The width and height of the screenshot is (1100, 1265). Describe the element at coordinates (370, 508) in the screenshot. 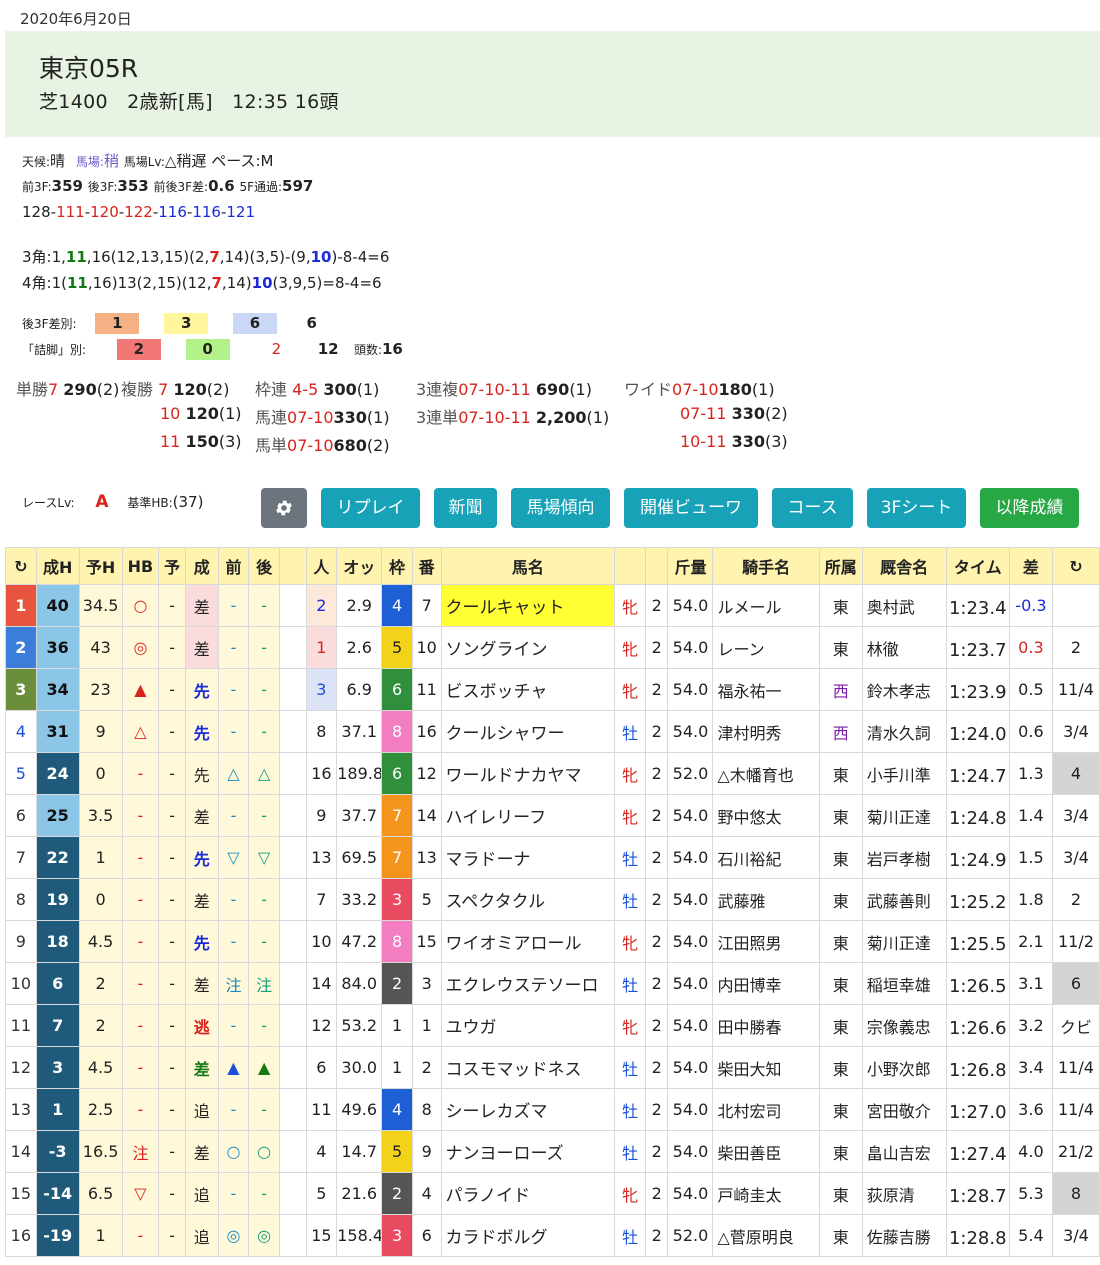

I see `replay-button: リプレイ` at that location.